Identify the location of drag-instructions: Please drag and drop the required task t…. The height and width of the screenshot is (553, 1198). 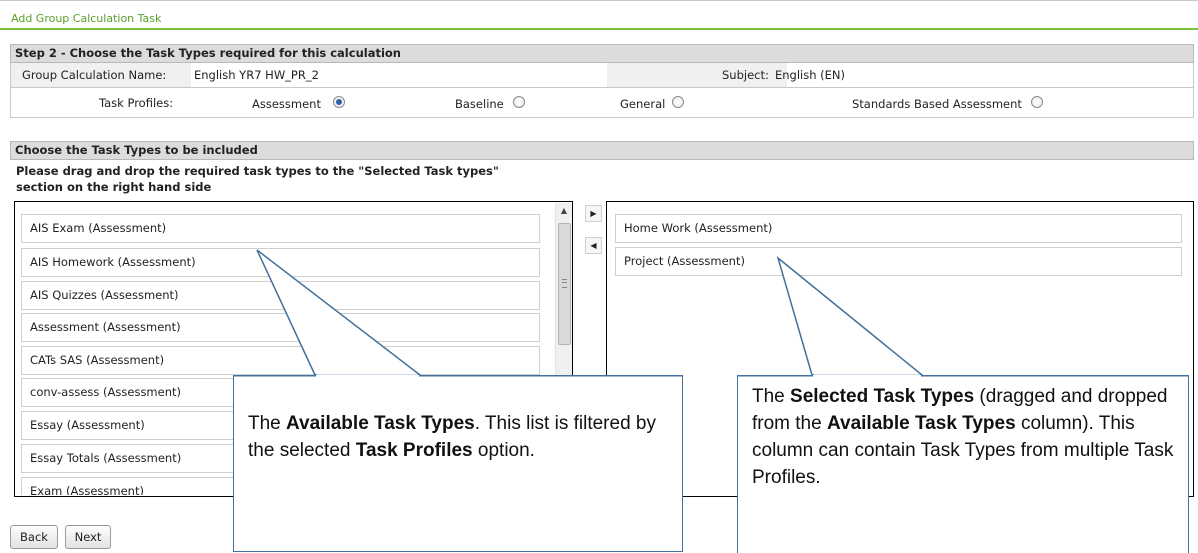
(257, 179).